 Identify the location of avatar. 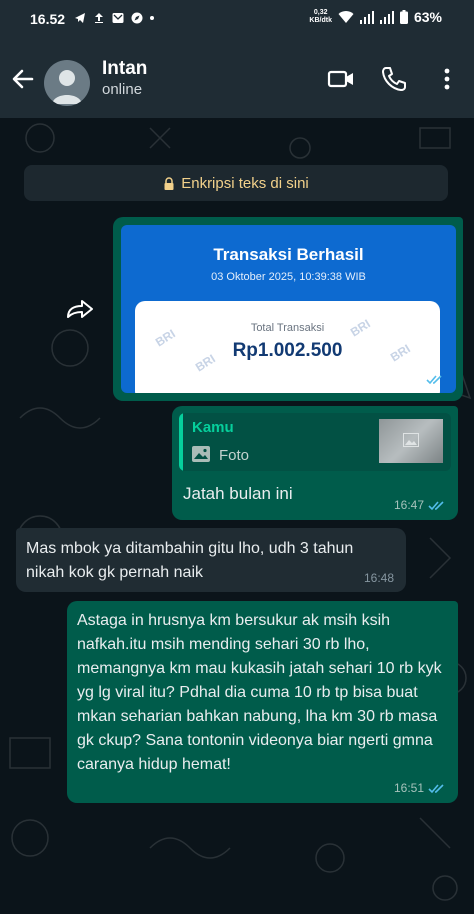
(67, 83).